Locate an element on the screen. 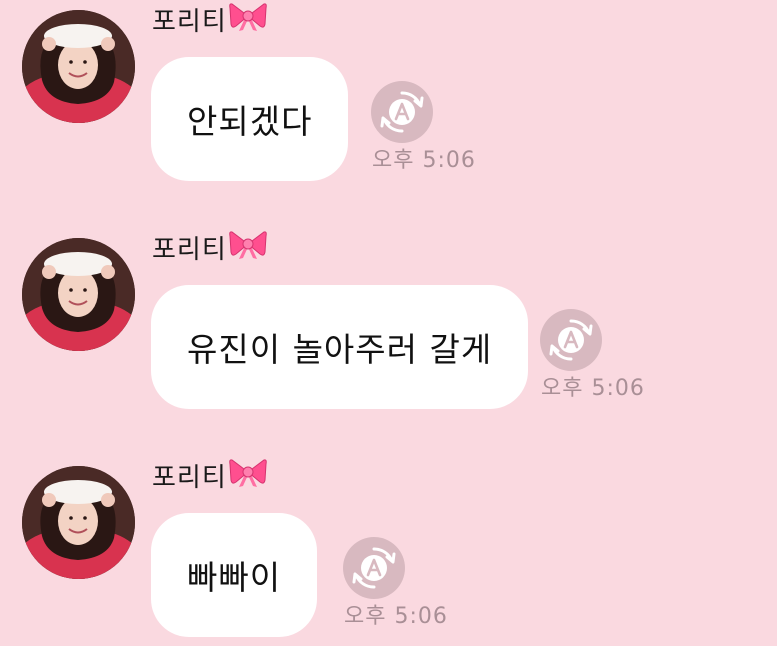 This screenshot has width=777, height=646. message-text: 안되겠다 is located at coordinates (250, 121).